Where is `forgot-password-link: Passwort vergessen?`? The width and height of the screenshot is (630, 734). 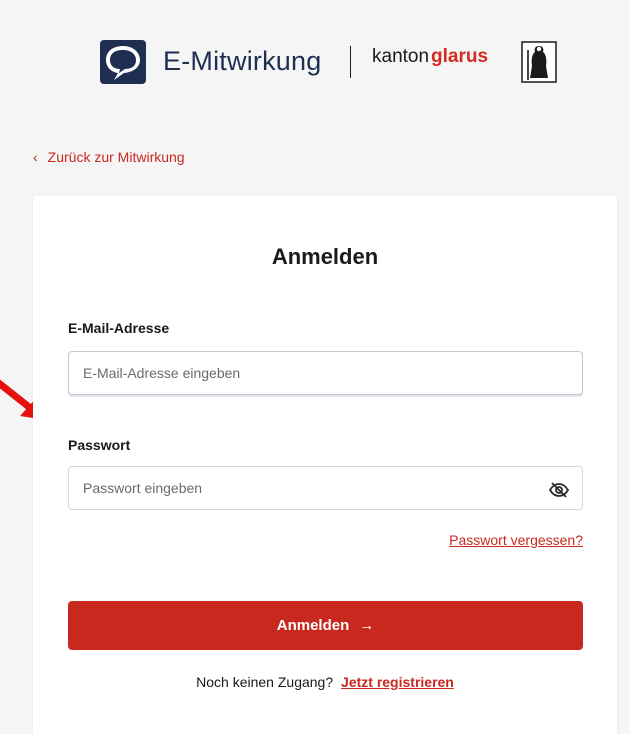
forgot-password-link: Passwort vergessen? is located at coordinates (516, 540).